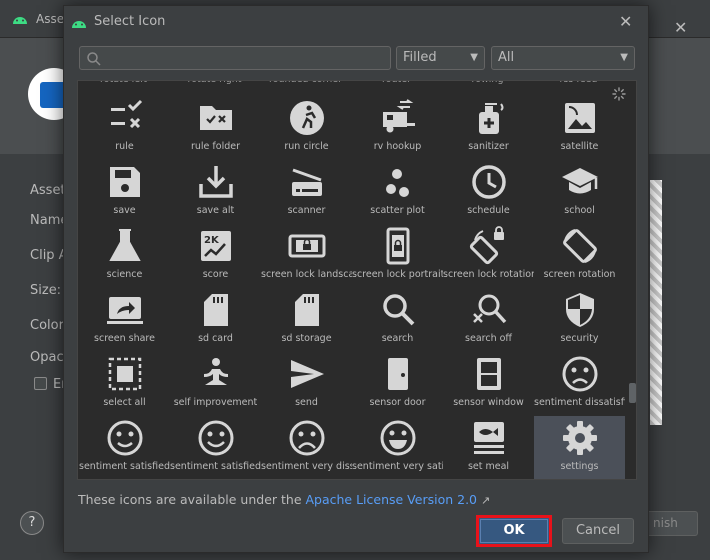  I want to click on icon-label: rotate left, so click(123, 83).